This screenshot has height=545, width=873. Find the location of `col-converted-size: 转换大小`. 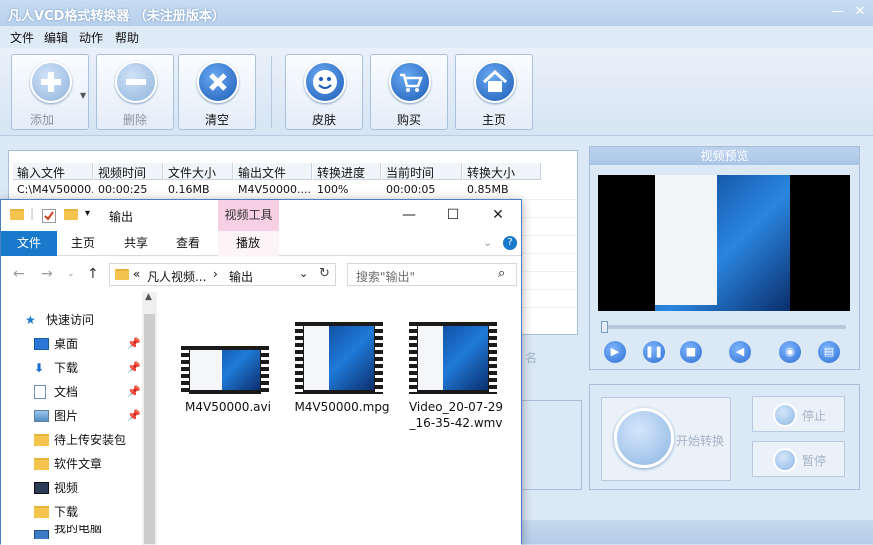

col-converted-size: 转换大小 is located at coordinates (502, 171).